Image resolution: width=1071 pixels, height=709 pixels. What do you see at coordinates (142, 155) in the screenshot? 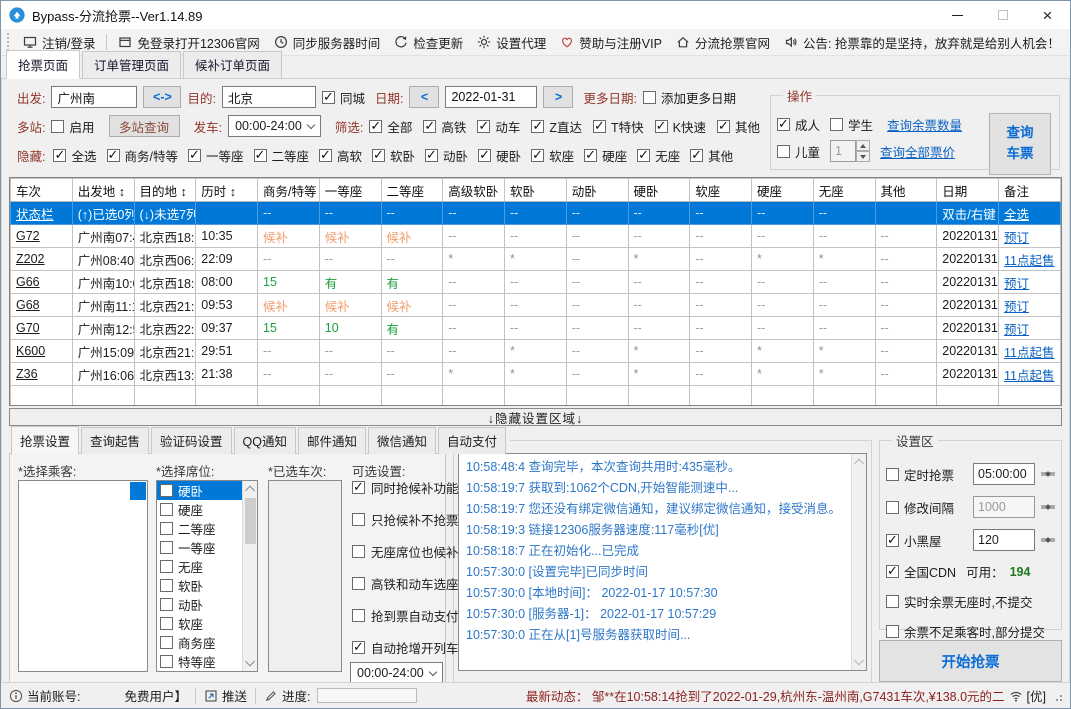
I see `hide-checkbox: 商务/特等` at bounding box center [142, 155].